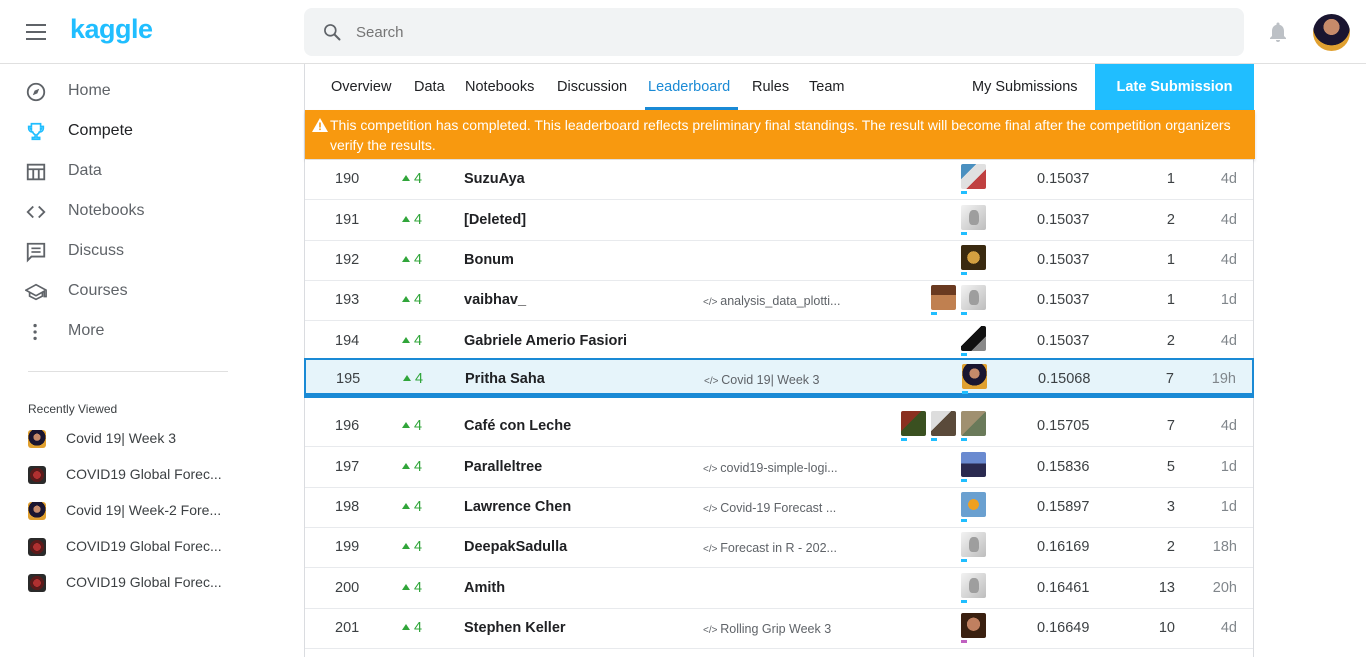 Image resolution: width=1366 pixels, height=657 pixels. What do you see at coordinates (135, 92) in the screenshot?
I see `sidebar-item-home: Home` at bounding box center [135, 92].